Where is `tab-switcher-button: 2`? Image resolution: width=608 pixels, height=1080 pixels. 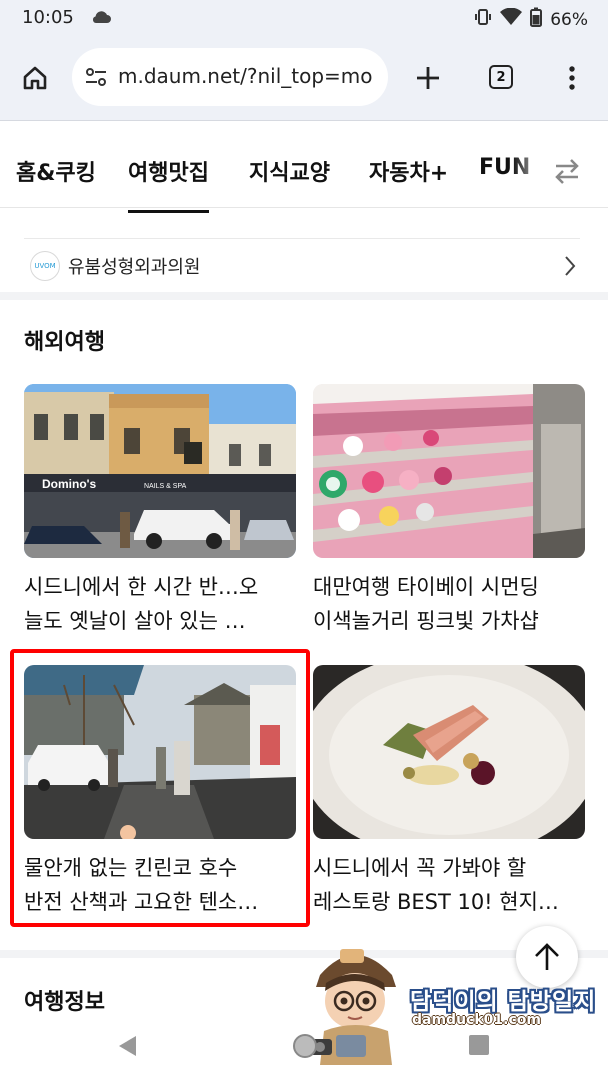
tab-switcher-button: 2 is located at coordinates (501, 77).